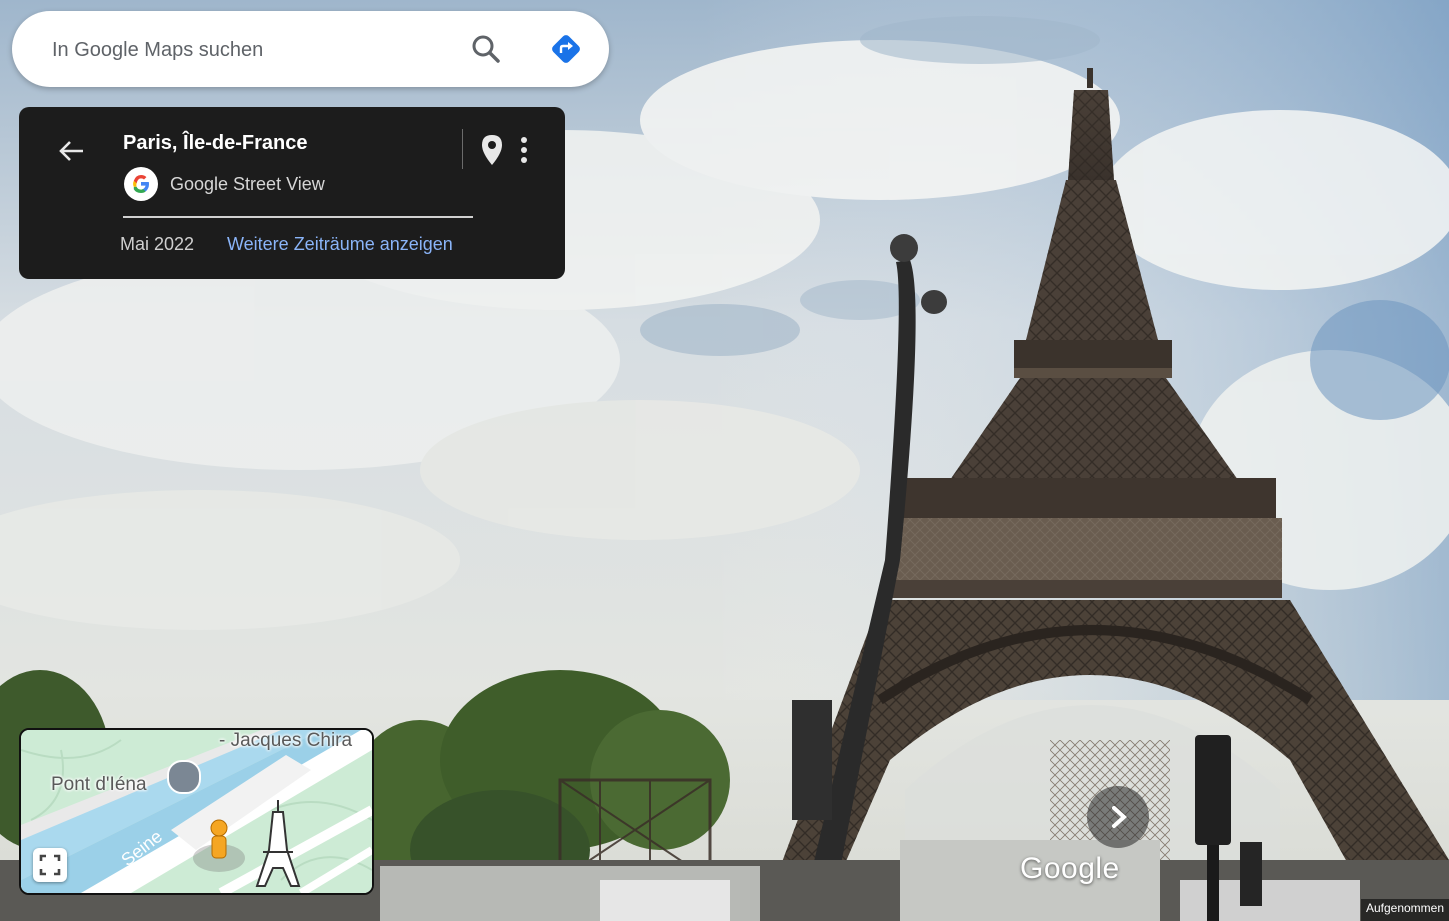 This screenshot has height=921, width=1449. I want to click on fullscreen-icon, so click(50, 865).